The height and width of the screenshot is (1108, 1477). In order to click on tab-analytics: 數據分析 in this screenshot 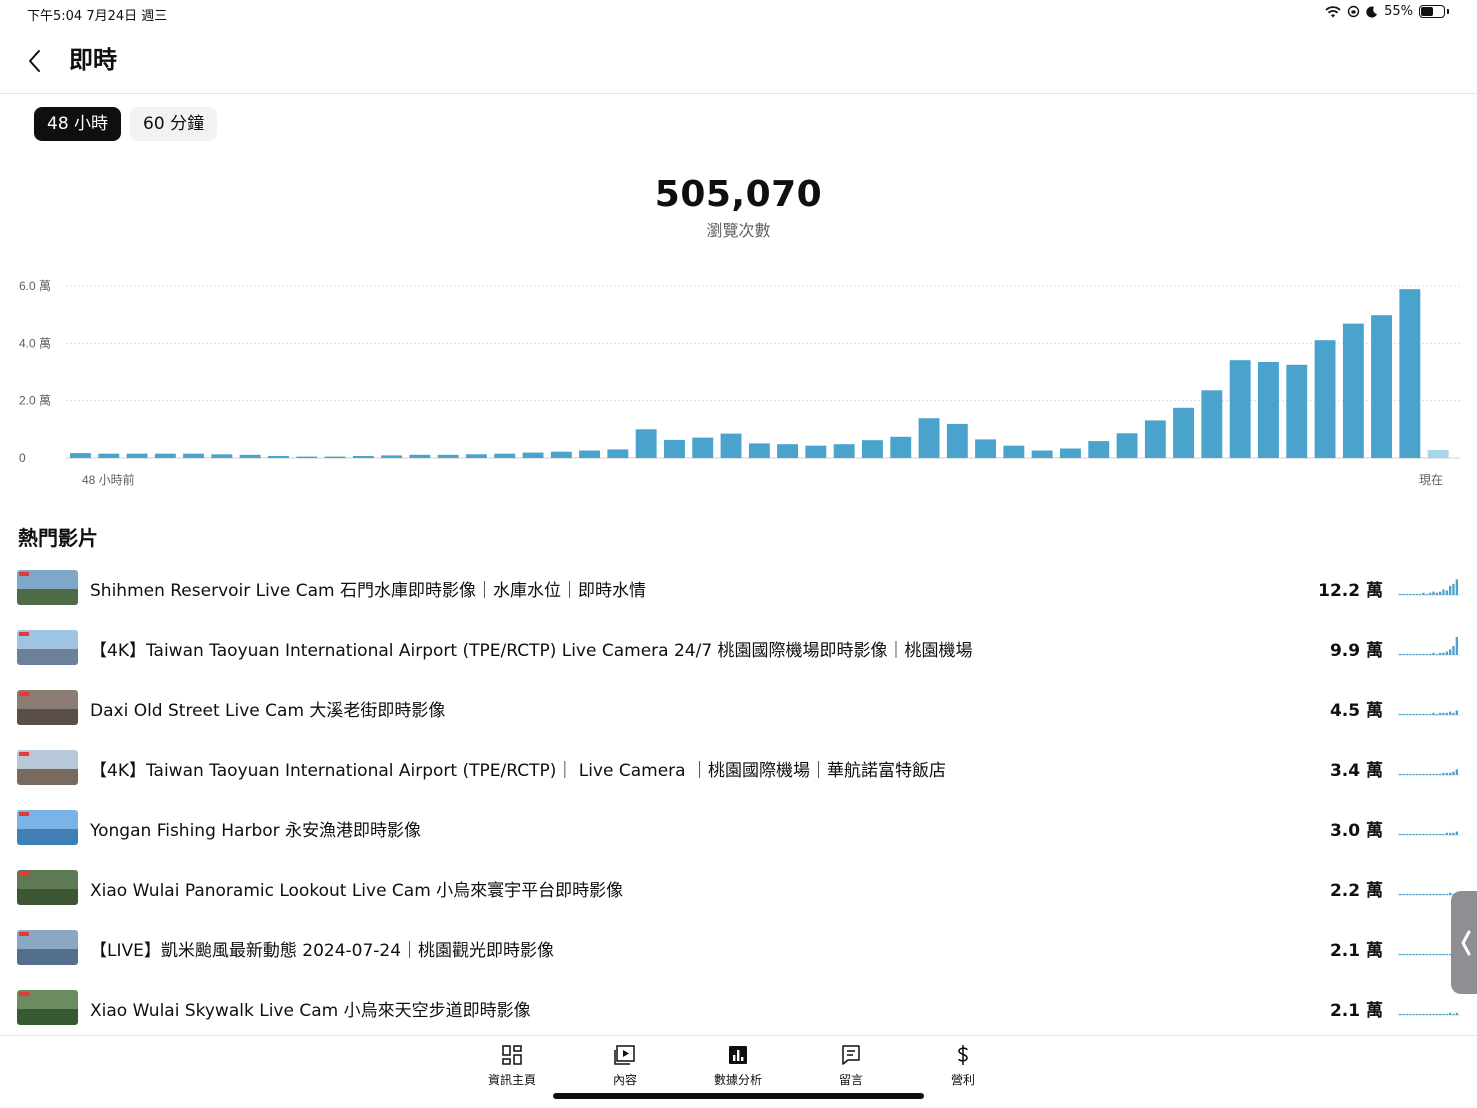, I will do `click(738, 1065)`.